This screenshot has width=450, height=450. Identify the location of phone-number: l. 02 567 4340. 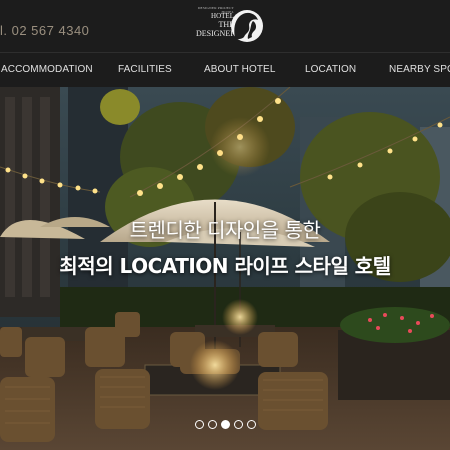
(45, 30).